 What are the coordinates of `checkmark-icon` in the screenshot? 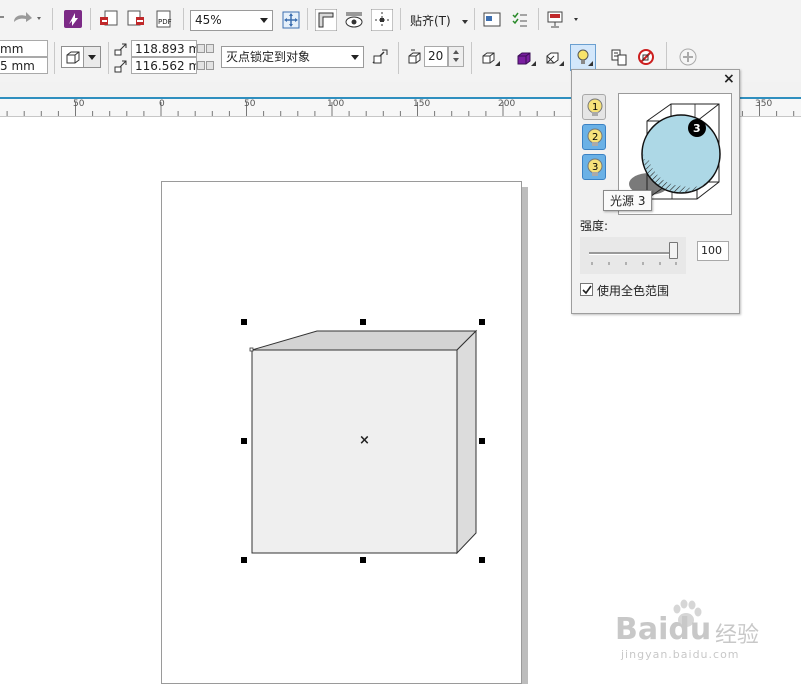 It's located at (587, 290).